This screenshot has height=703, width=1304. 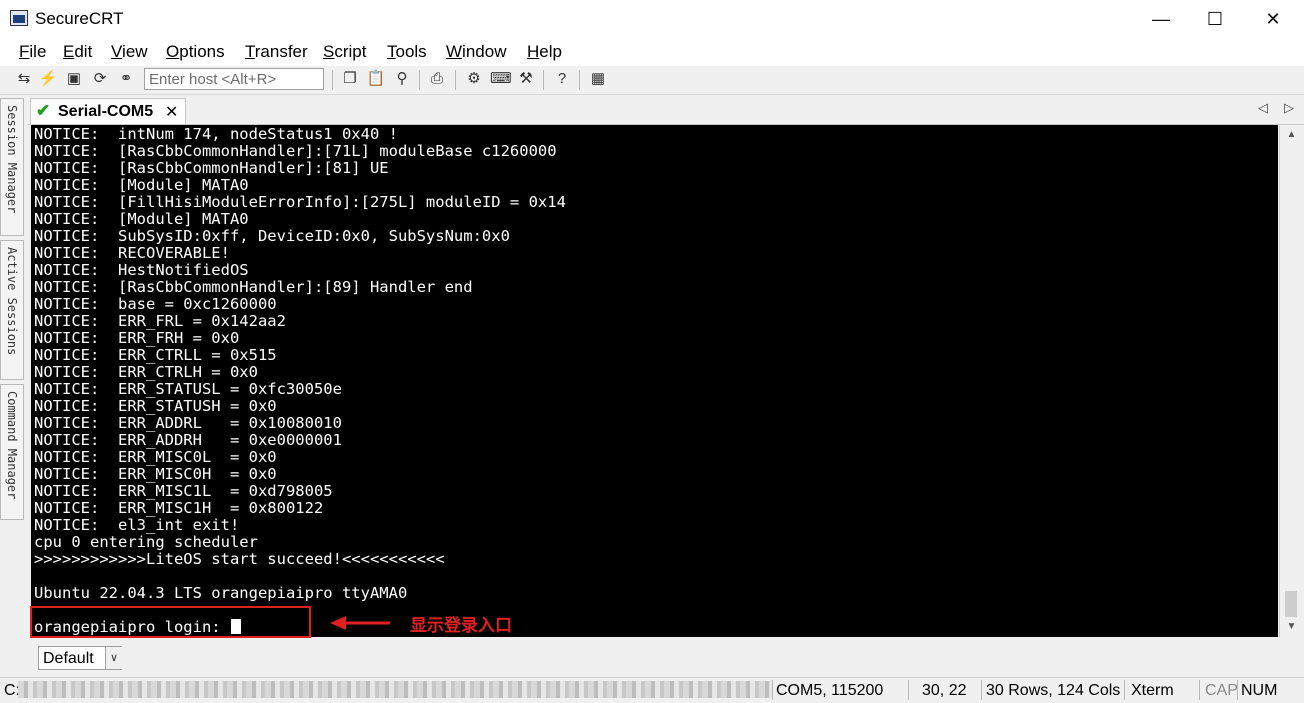 I want to click on tab-label: Serial-COM5, so click(x=106, y=111).